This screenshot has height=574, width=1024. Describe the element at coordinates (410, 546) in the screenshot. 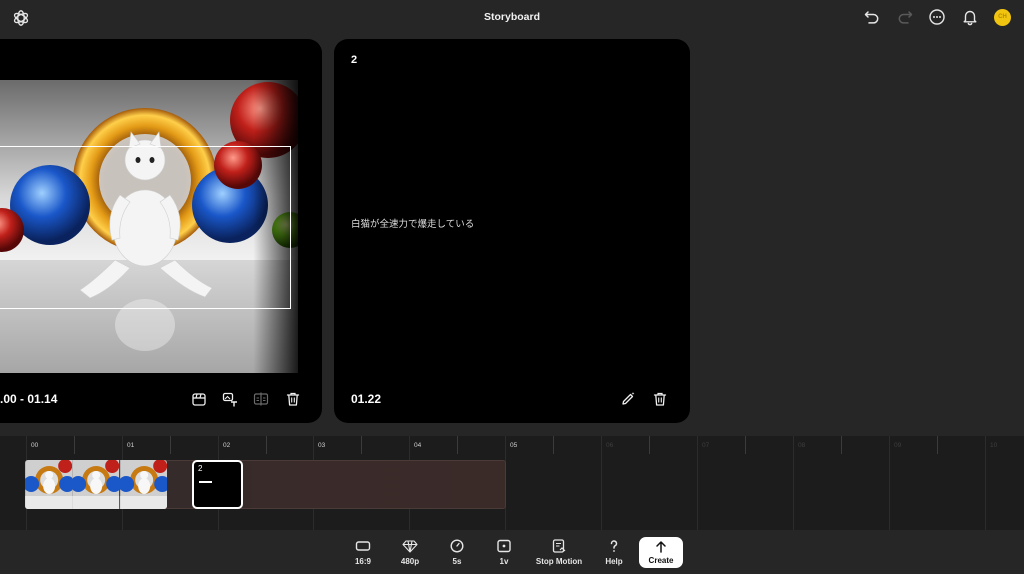

I see `diamond-icon` at that location.